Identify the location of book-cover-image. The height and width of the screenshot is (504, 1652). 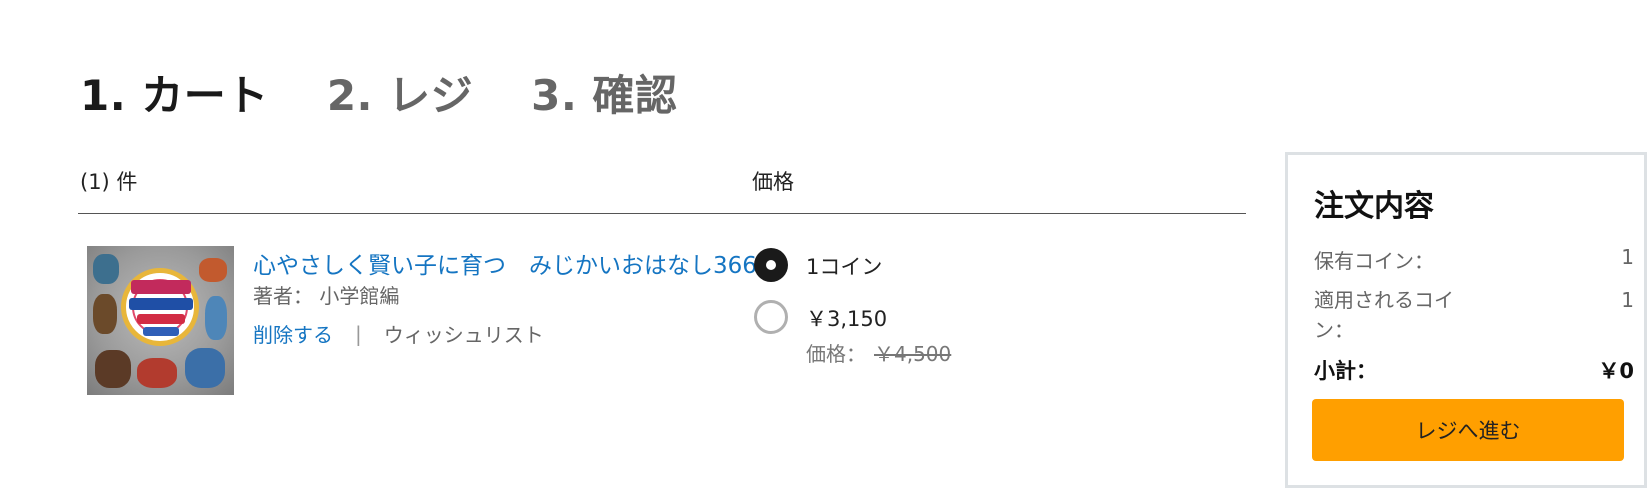
(160, 320).